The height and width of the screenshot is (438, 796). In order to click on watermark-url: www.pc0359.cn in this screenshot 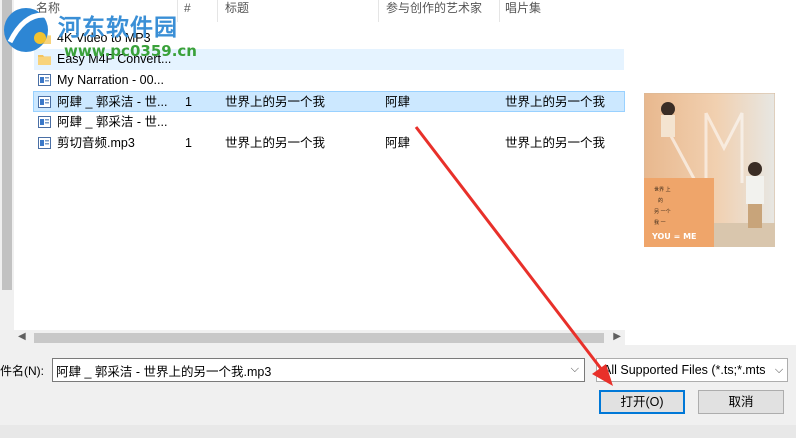, I will do `click(130, 51)`.